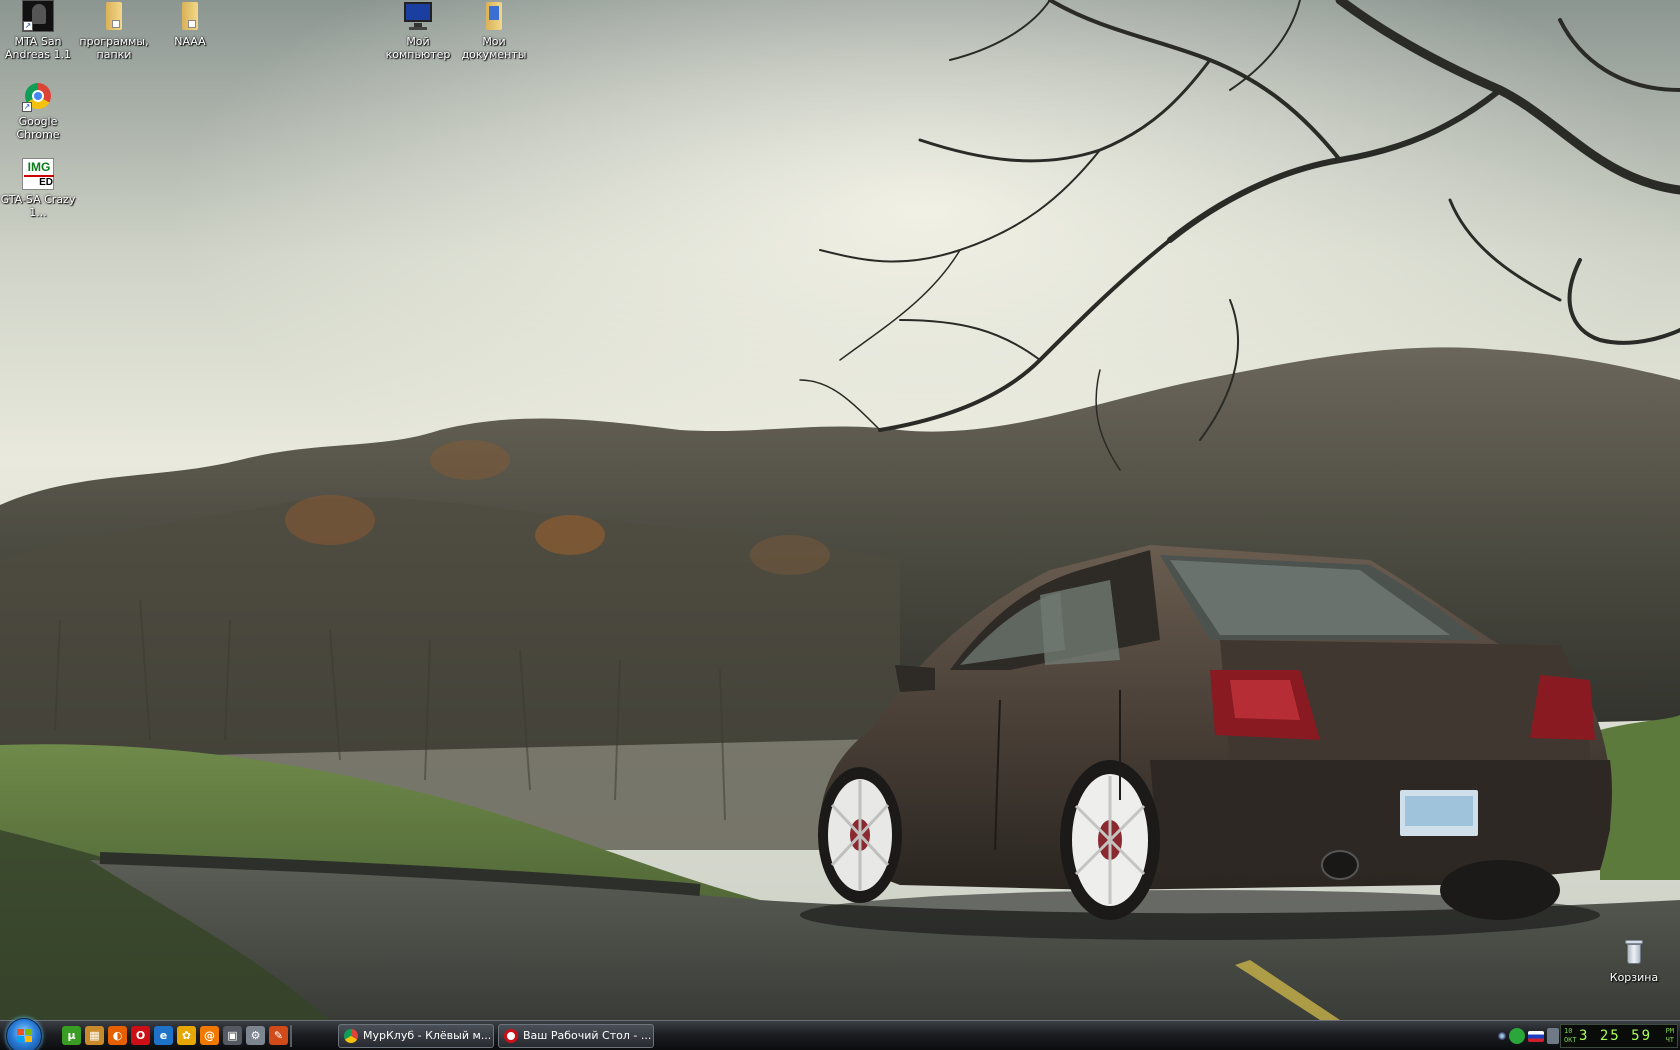 Image resolution: width=1680 pixels, height=1050 pixels. I want to click on desktop-icon-programs-folder: программы, папки, so click(114, 30).